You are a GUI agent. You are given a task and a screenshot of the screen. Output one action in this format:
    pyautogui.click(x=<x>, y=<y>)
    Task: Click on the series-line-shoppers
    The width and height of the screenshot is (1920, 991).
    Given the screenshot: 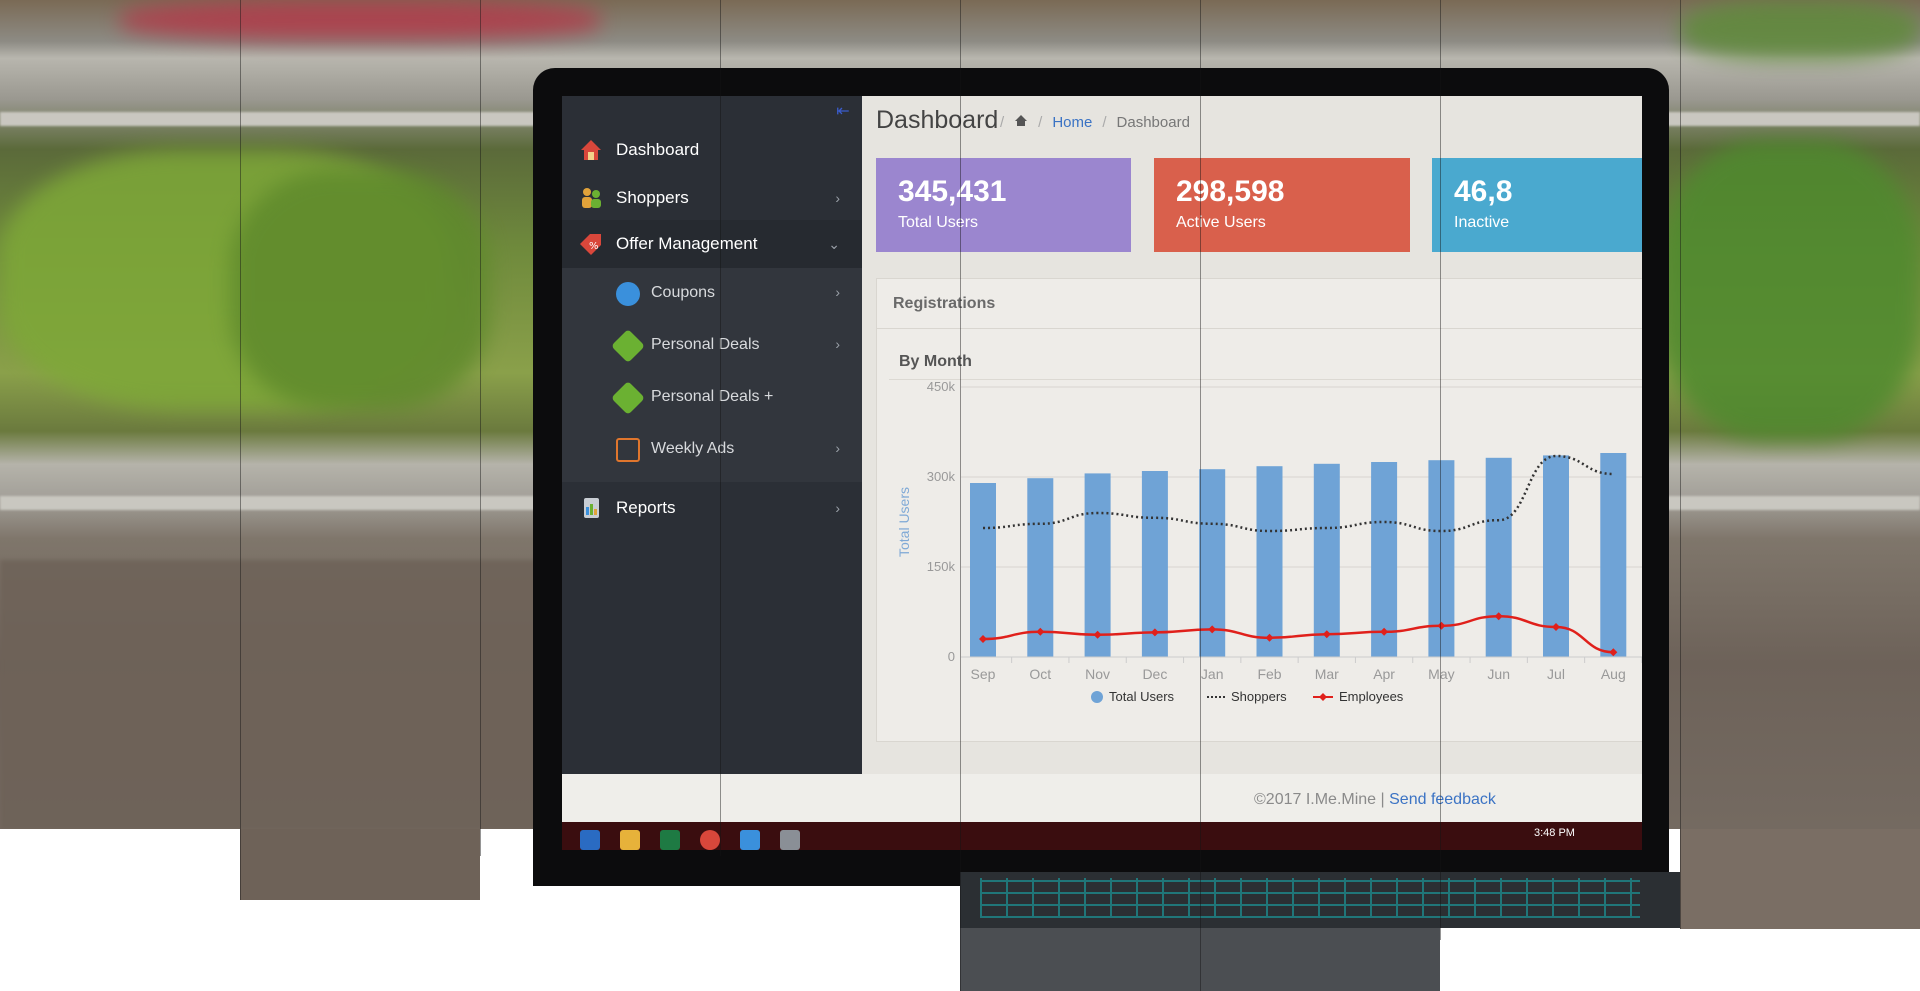 What is the action you would take?
    pyautogui.click(x=1298, y=493)
    